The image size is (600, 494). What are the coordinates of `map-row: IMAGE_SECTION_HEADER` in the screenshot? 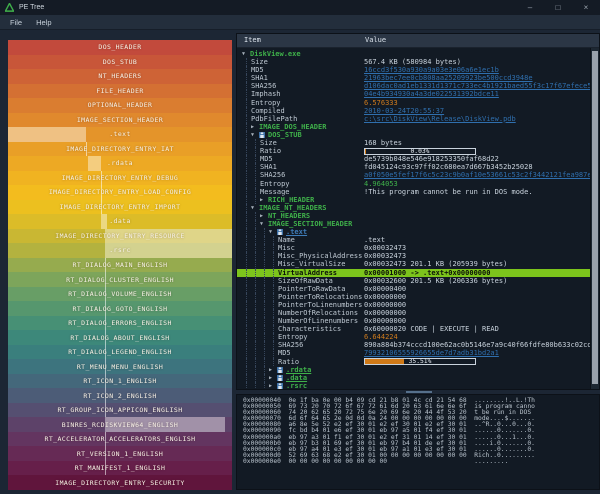 It's located at (120, 120).